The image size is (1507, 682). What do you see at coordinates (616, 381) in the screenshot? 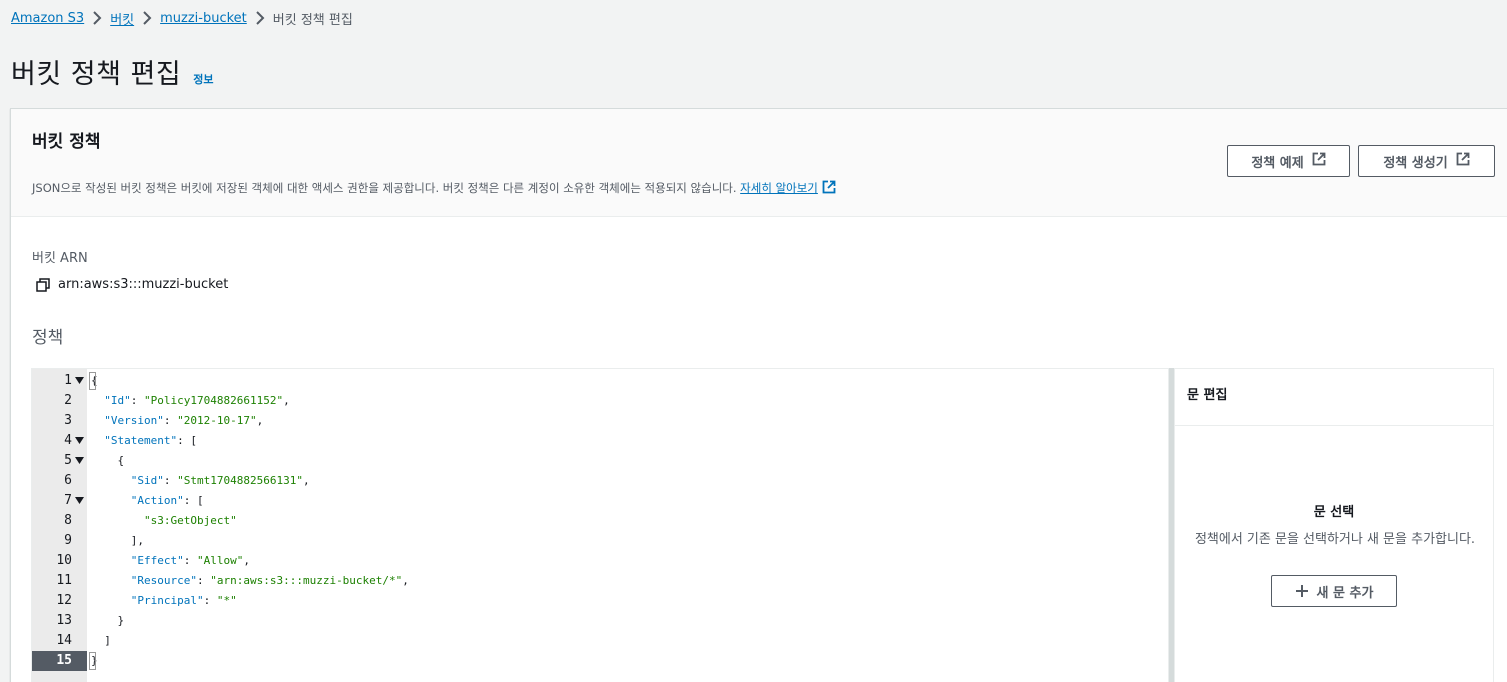
I see `code-line: 1{` at bounding box center [616, 381].